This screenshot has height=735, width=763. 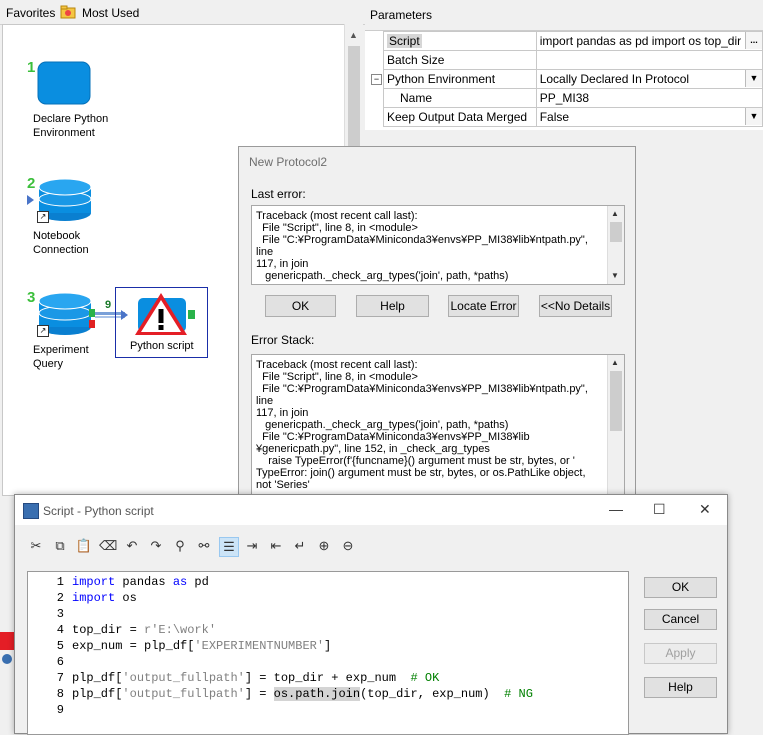 What do you see at coordinates (60, 614) in the screenshot?
I see `line-number: 3` at bounding box center [60, 614].